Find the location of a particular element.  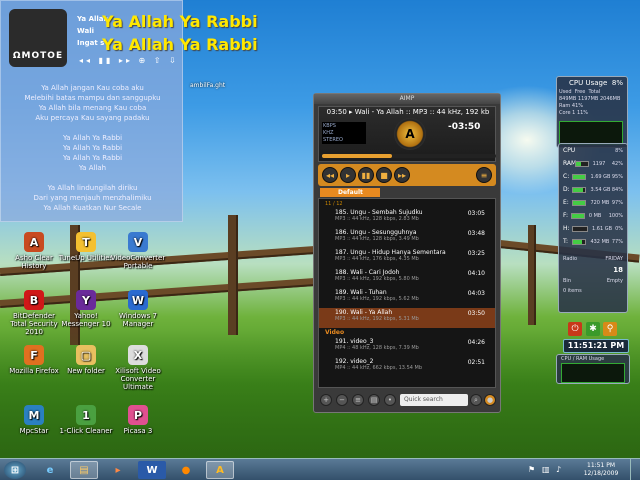

desktop-icon: B BitDefender Total Security 2010 is located at coordinates (34, 313).